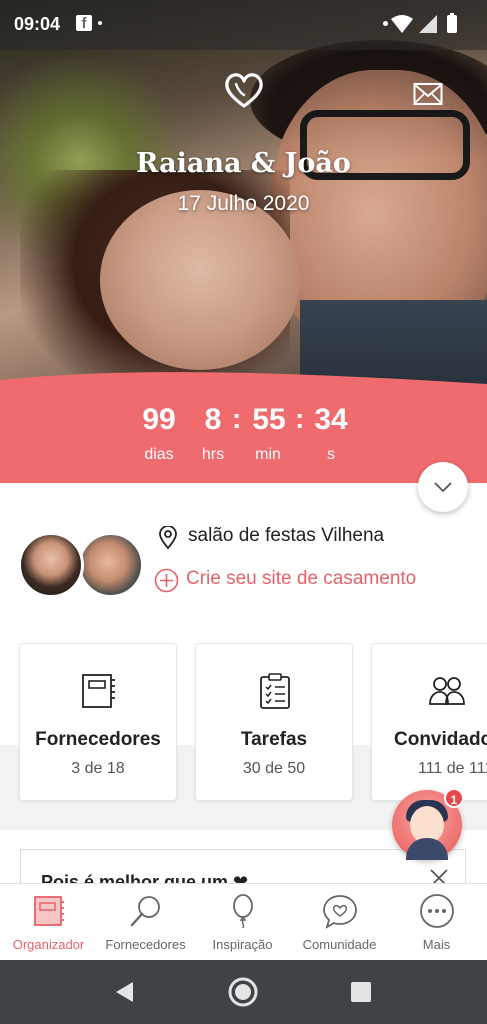  What do you see at coordinates (340, 912) in the screenshot?
I see `chat-heart-icon` at bounding box center [340, 912].